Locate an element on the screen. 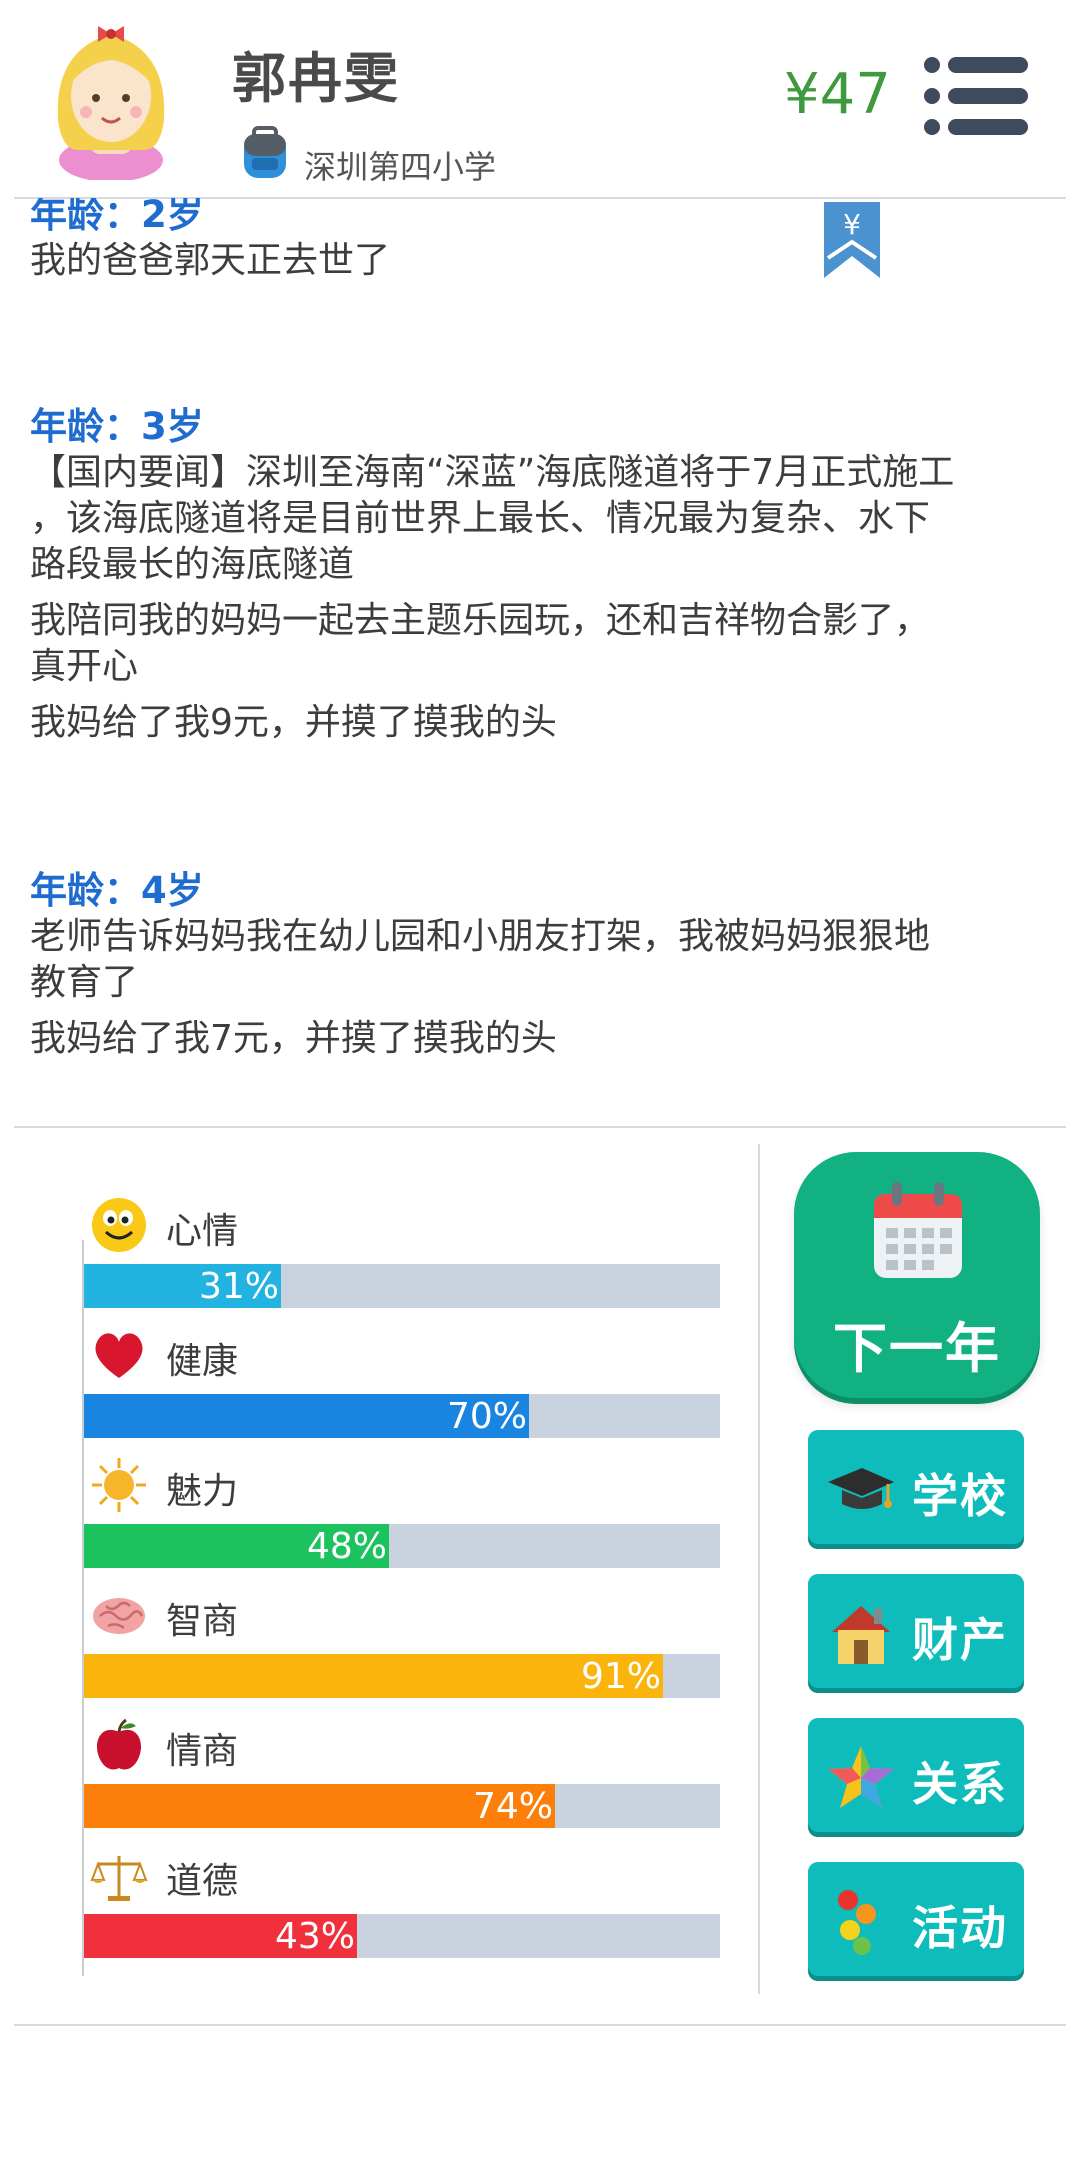  scale-icon is located at coordinates (119, 1878).